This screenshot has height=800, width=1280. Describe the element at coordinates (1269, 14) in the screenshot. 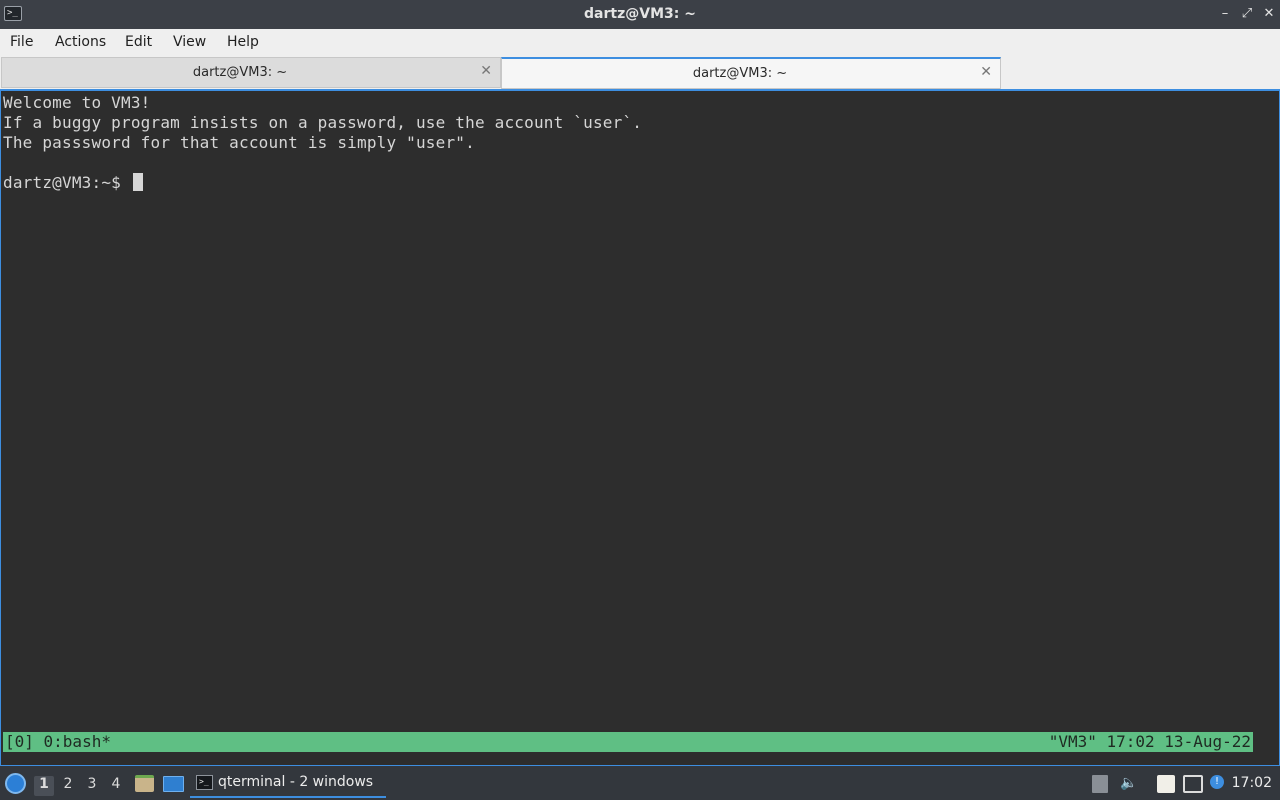

I see `close-icon: ✕` at that location.